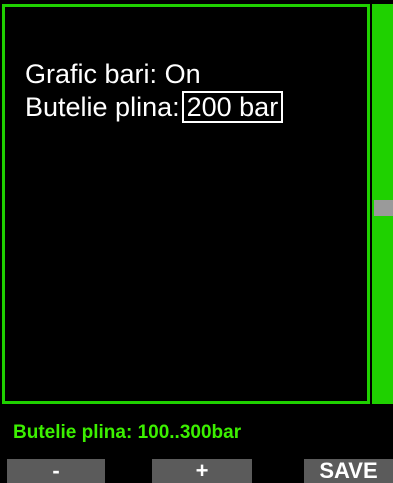 The width and height of the screenshot is (393, 483). What do you see at coordinates (91, 74) in the screenshot?
I see `graph-label: Grafic bari:` at bounding box center [91, 74].